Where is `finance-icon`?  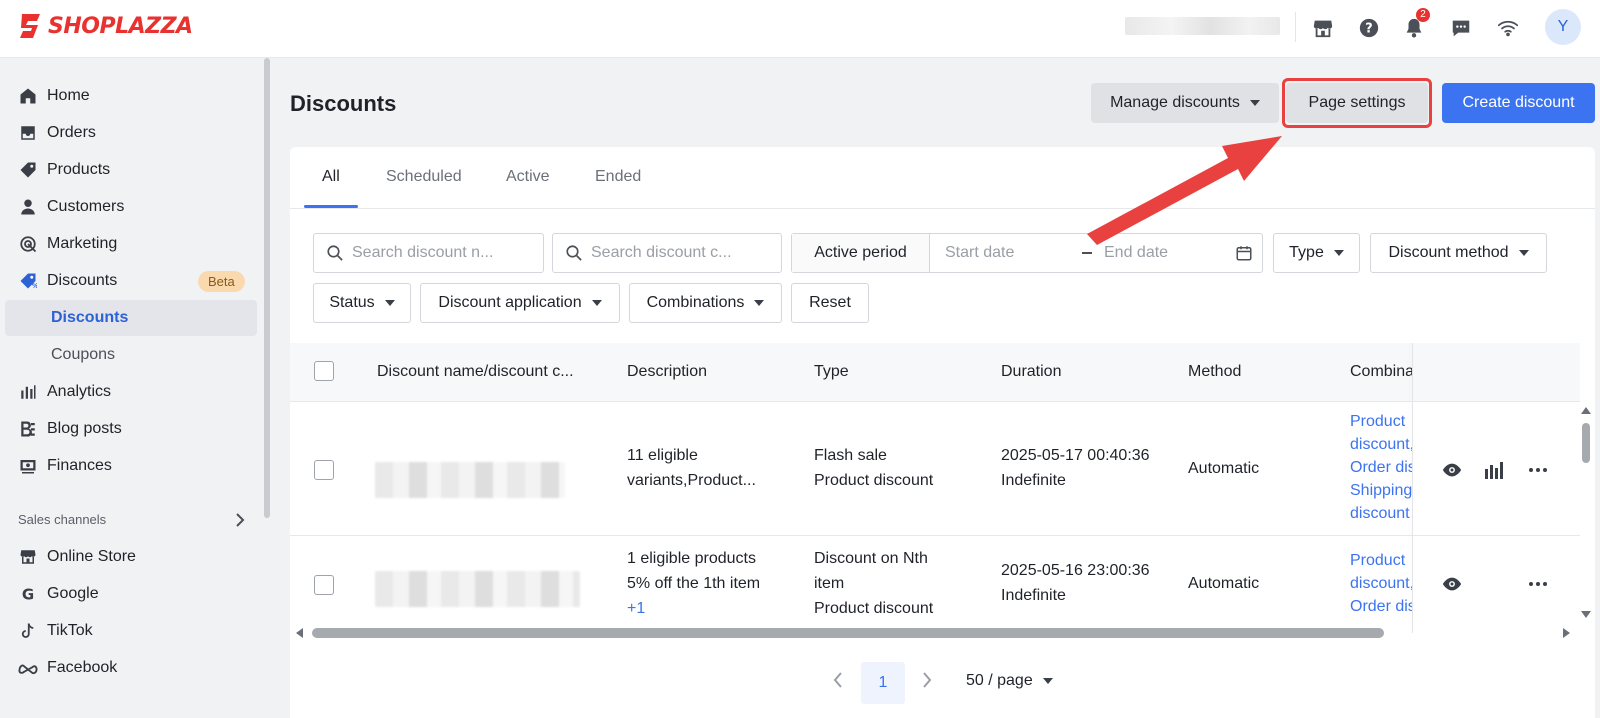 finance-icon is located at coordinates (28, 466).